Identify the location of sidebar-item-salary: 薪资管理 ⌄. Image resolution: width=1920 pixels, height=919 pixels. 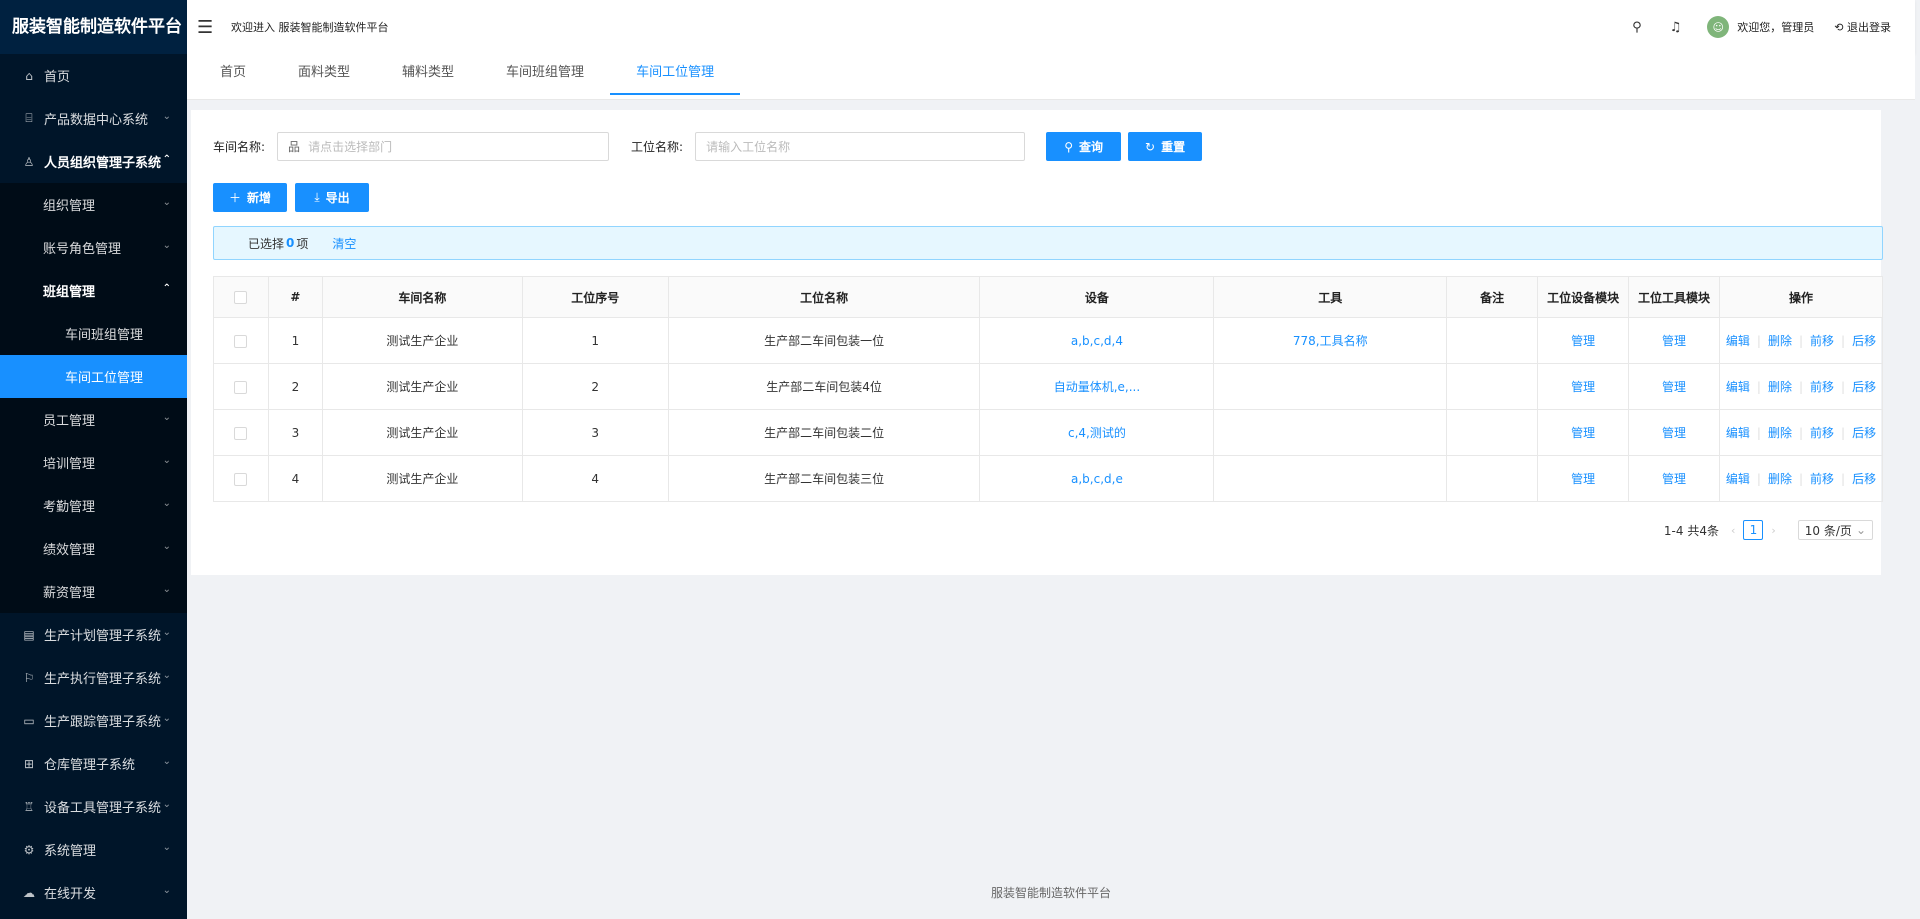
(93, 591).